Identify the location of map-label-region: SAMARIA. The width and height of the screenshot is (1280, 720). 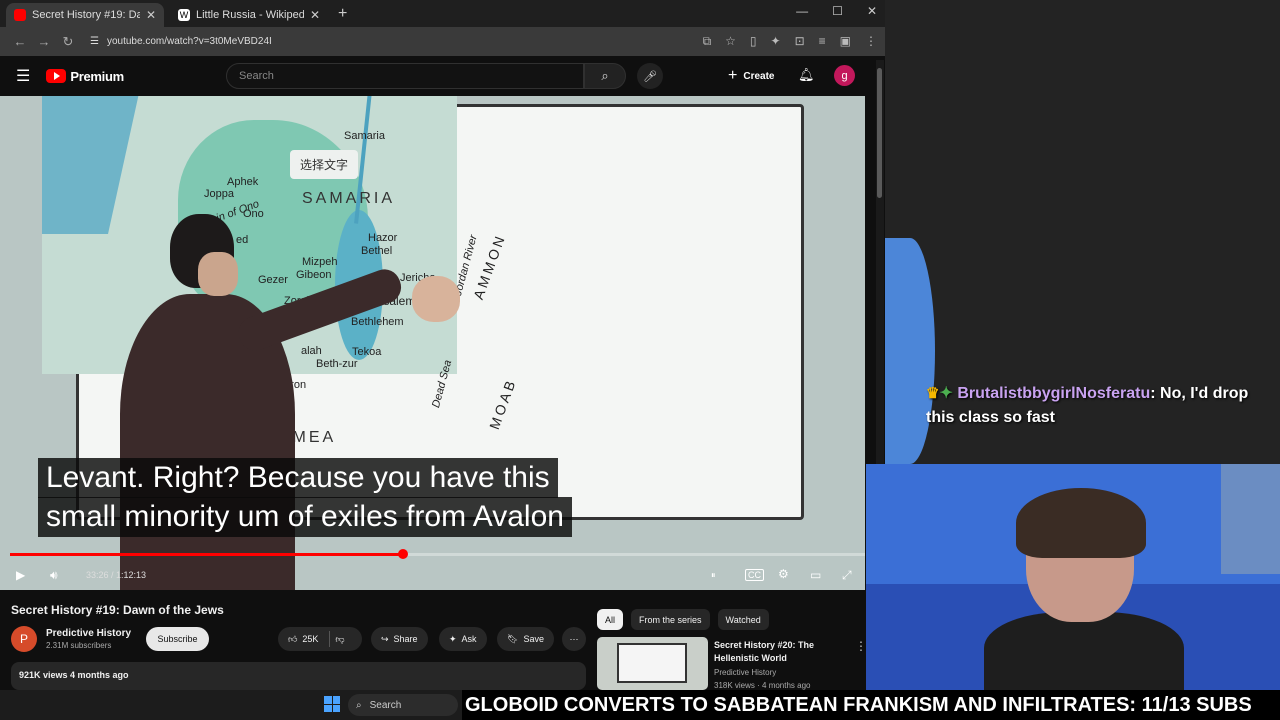
(349, 198).